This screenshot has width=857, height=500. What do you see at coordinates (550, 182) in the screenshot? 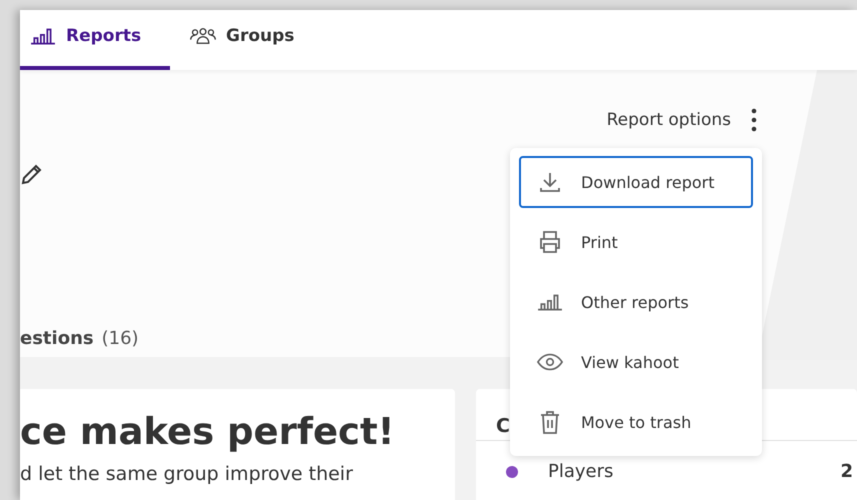
I see `download-icon` at bounding box center [550, 182].